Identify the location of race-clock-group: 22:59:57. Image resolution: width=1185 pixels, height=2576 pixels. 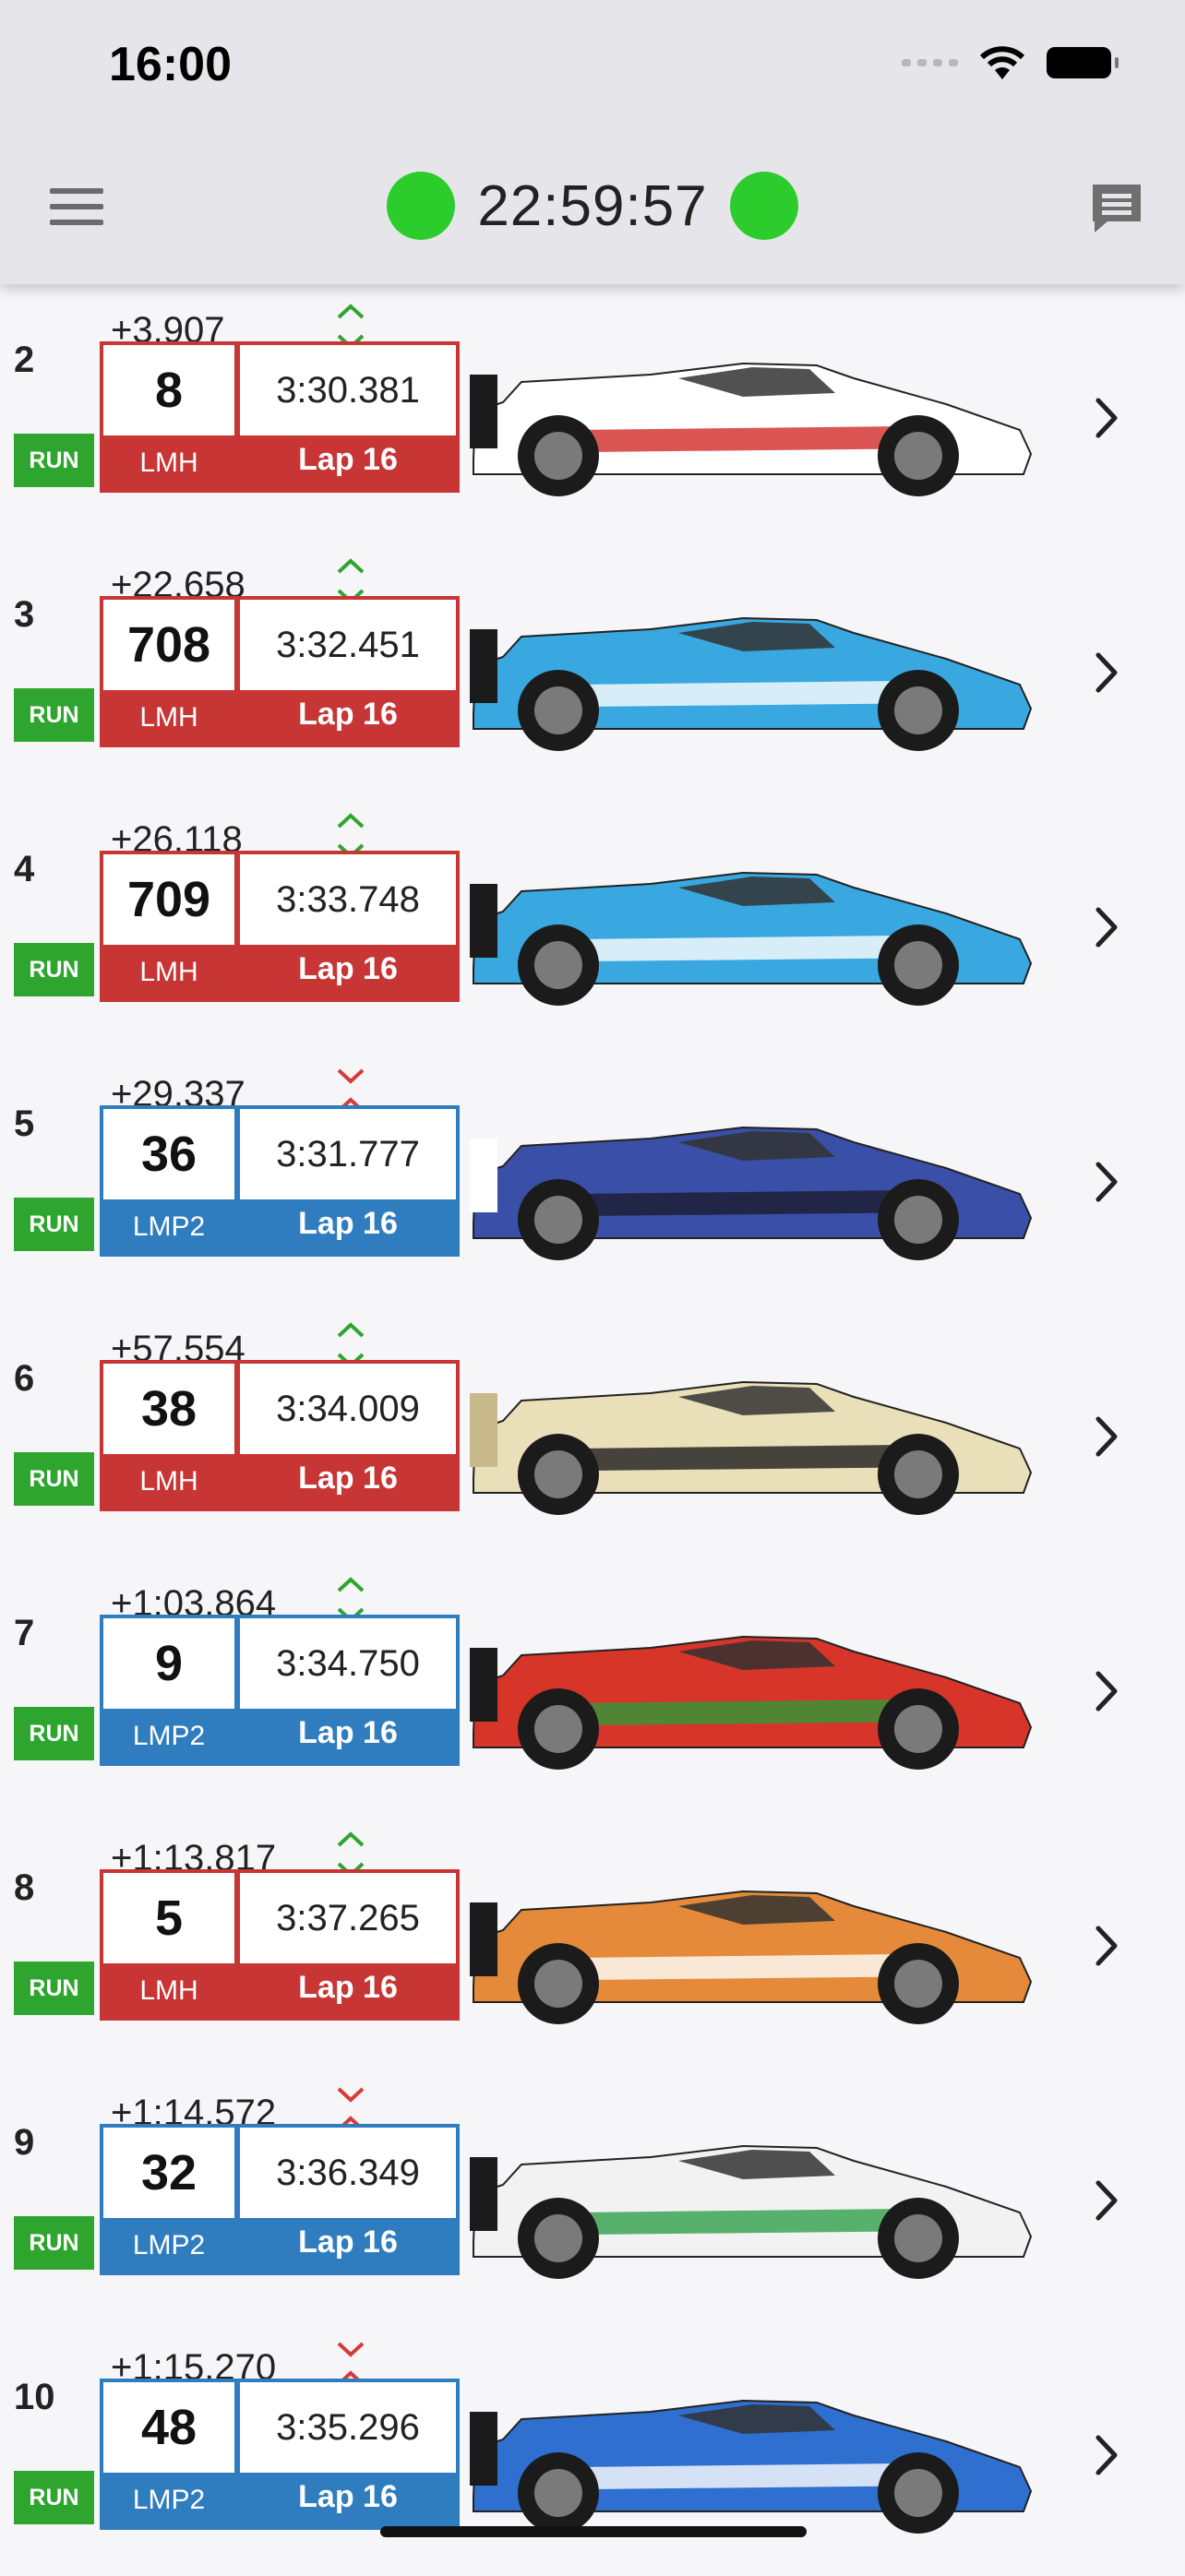
(592, 206).